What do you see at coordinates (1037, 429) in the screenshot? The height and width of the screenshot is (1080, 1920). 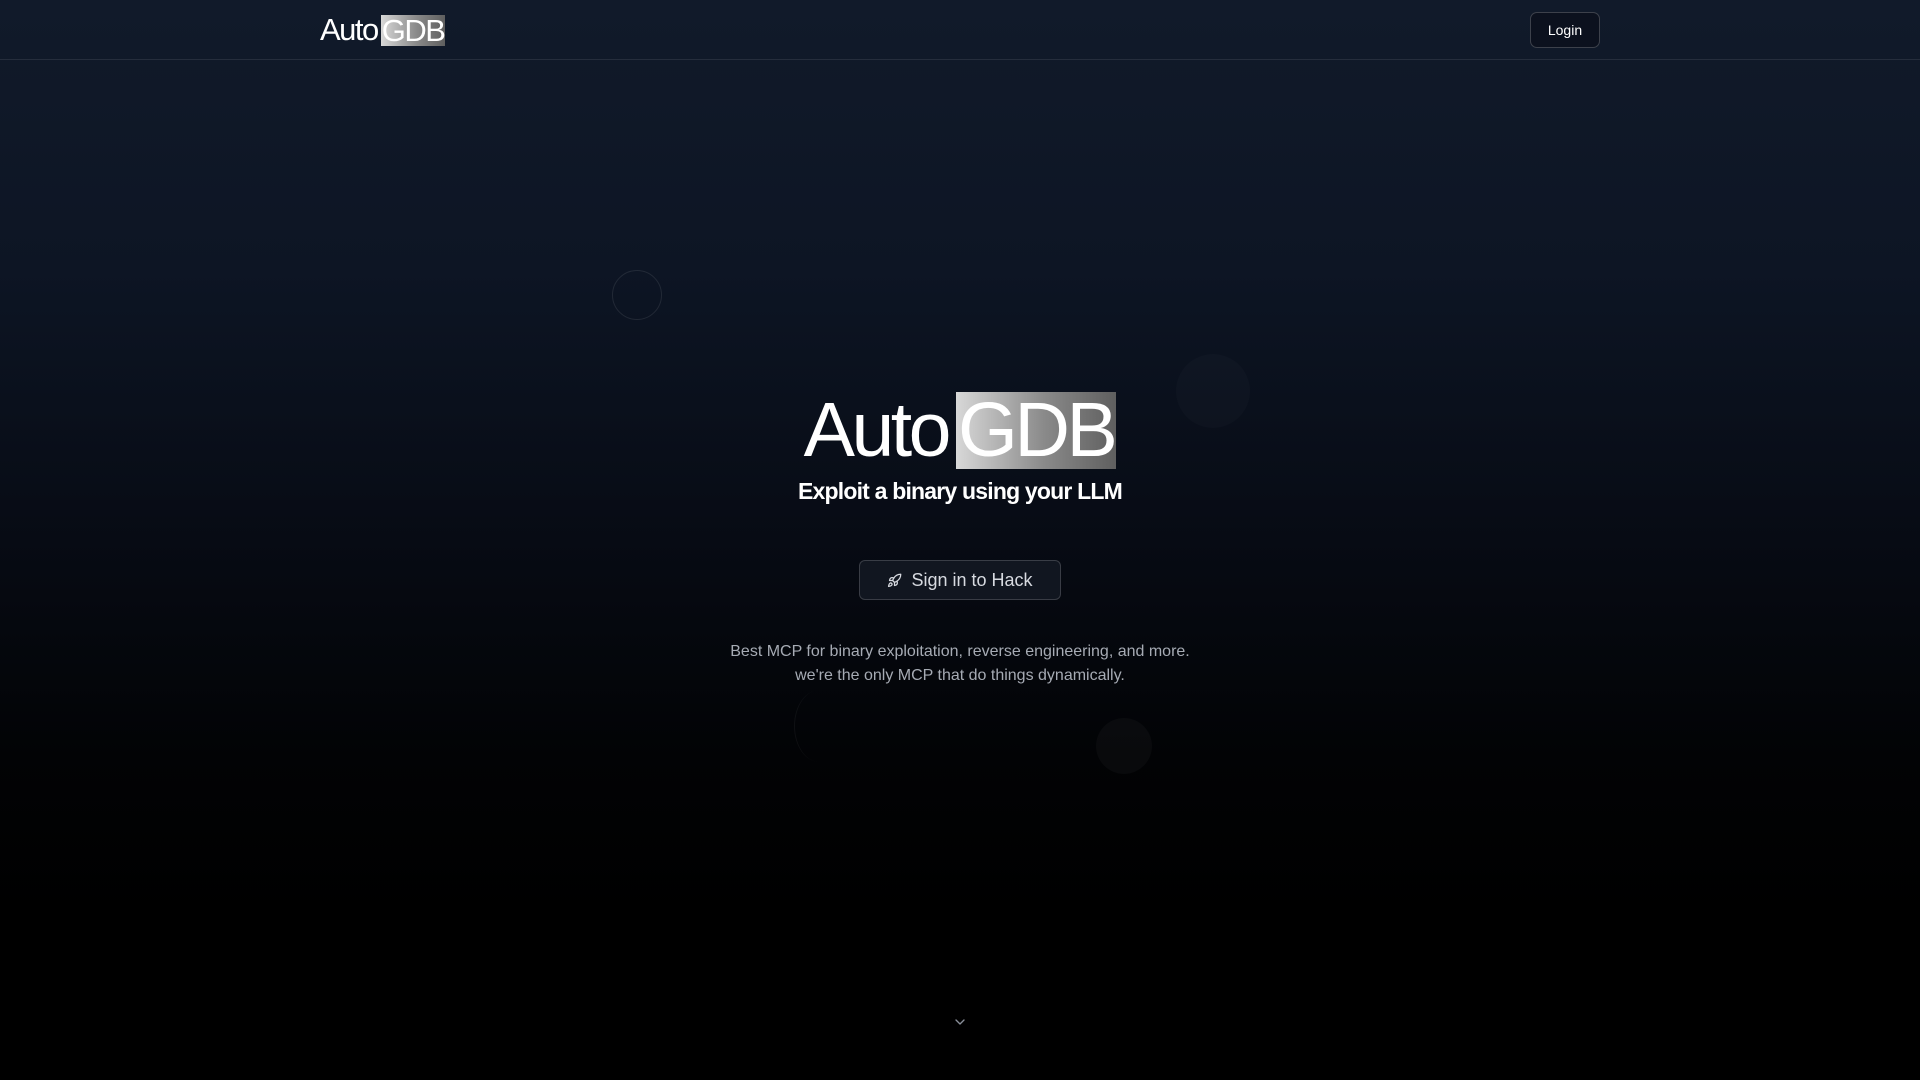 I see `hero-title-box: GDB` at bounding box center [1037, 429].